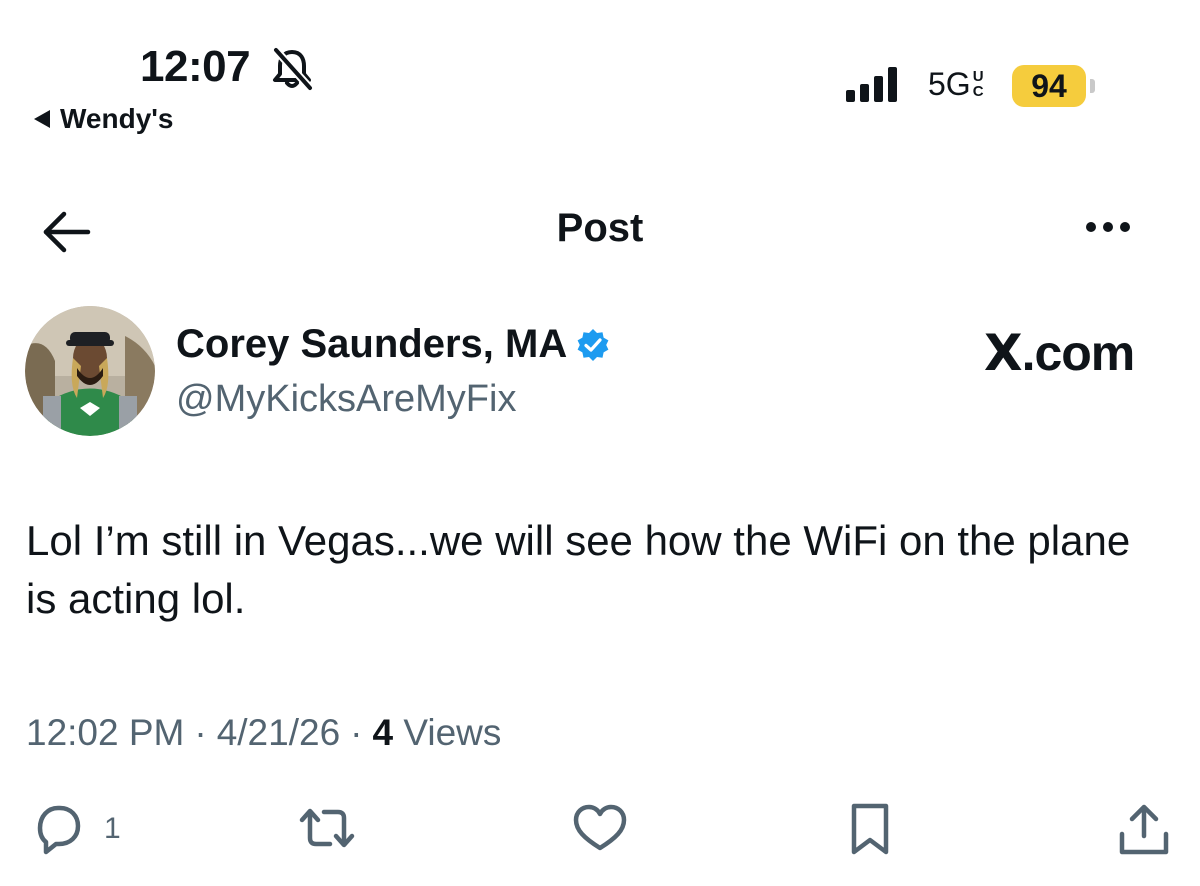 The width and height of the screenshot is (1200, 886). I want to click on battery-tip, so click(1092, 86).